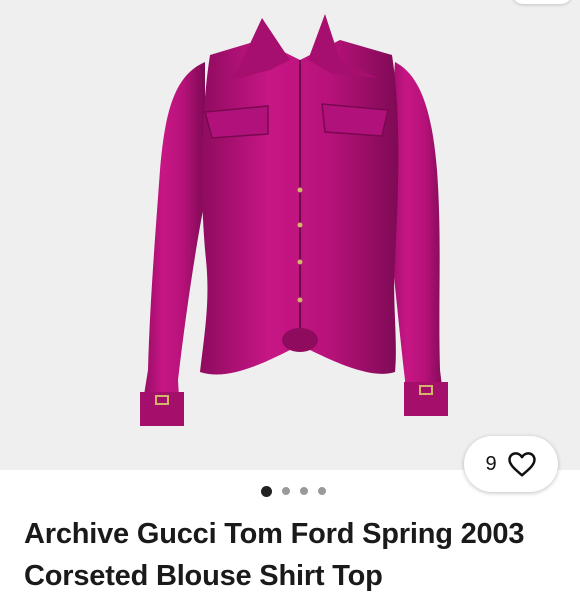 This screenshot has height=597, width=580. I want to click on watch-button: 9, so click(511, 464).